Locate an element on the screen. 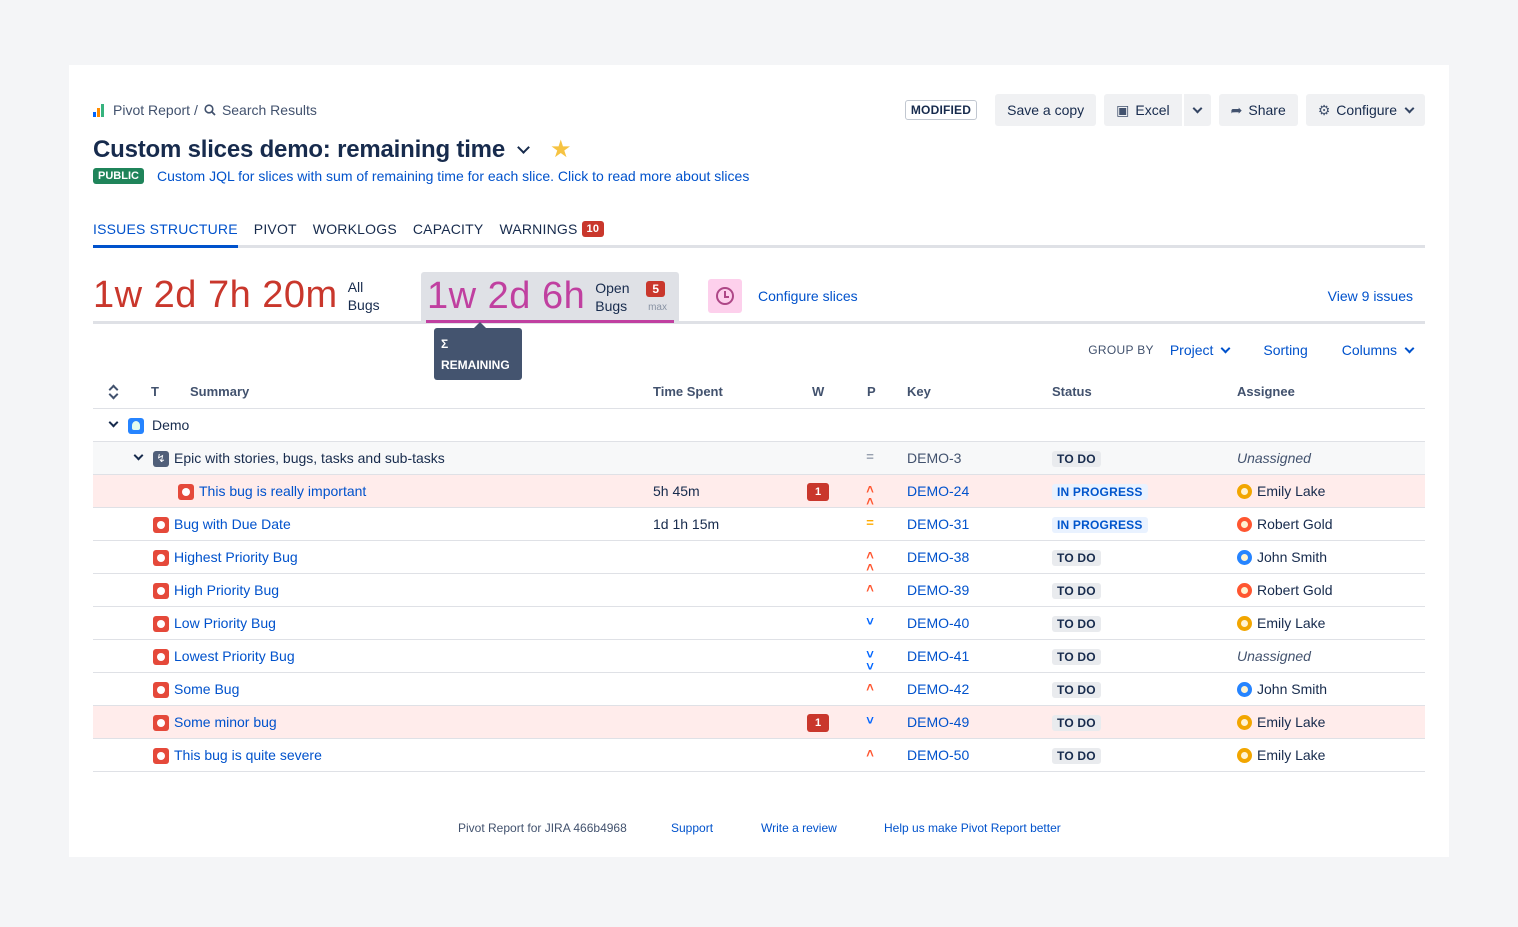 The width and height of the screenshot is (1518, 927). issue-summary: Bug with Due Date is located at coordinates (232, 524).